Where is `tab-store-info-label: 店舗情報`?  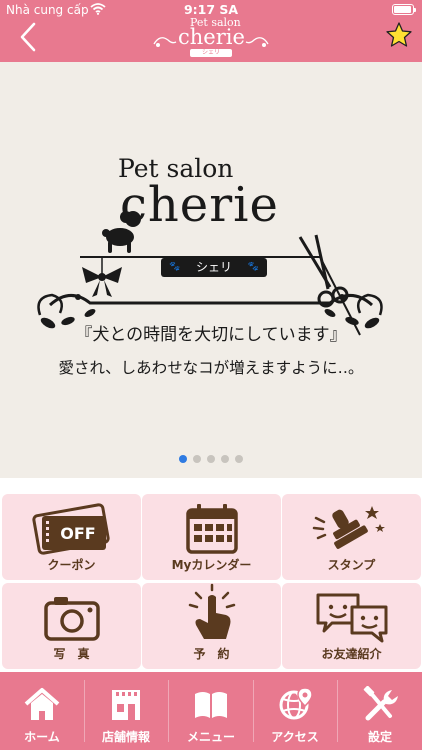
tab-store-info-label: 店舗情報 is located at coordinates (125, 737).